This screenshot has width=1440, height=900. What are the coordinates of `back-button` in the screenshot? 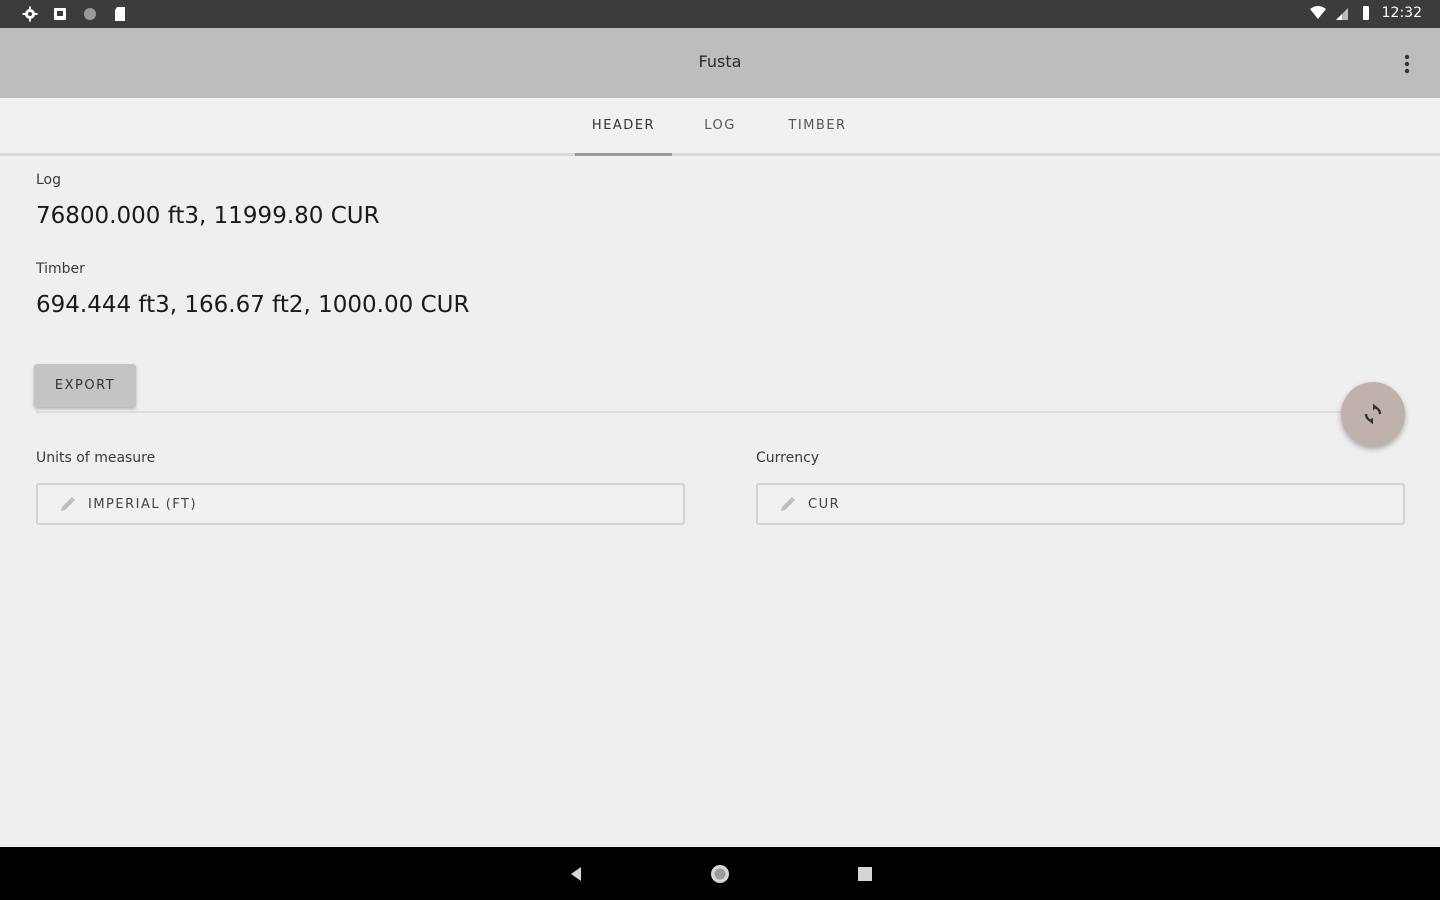 It's located at (576, 874).